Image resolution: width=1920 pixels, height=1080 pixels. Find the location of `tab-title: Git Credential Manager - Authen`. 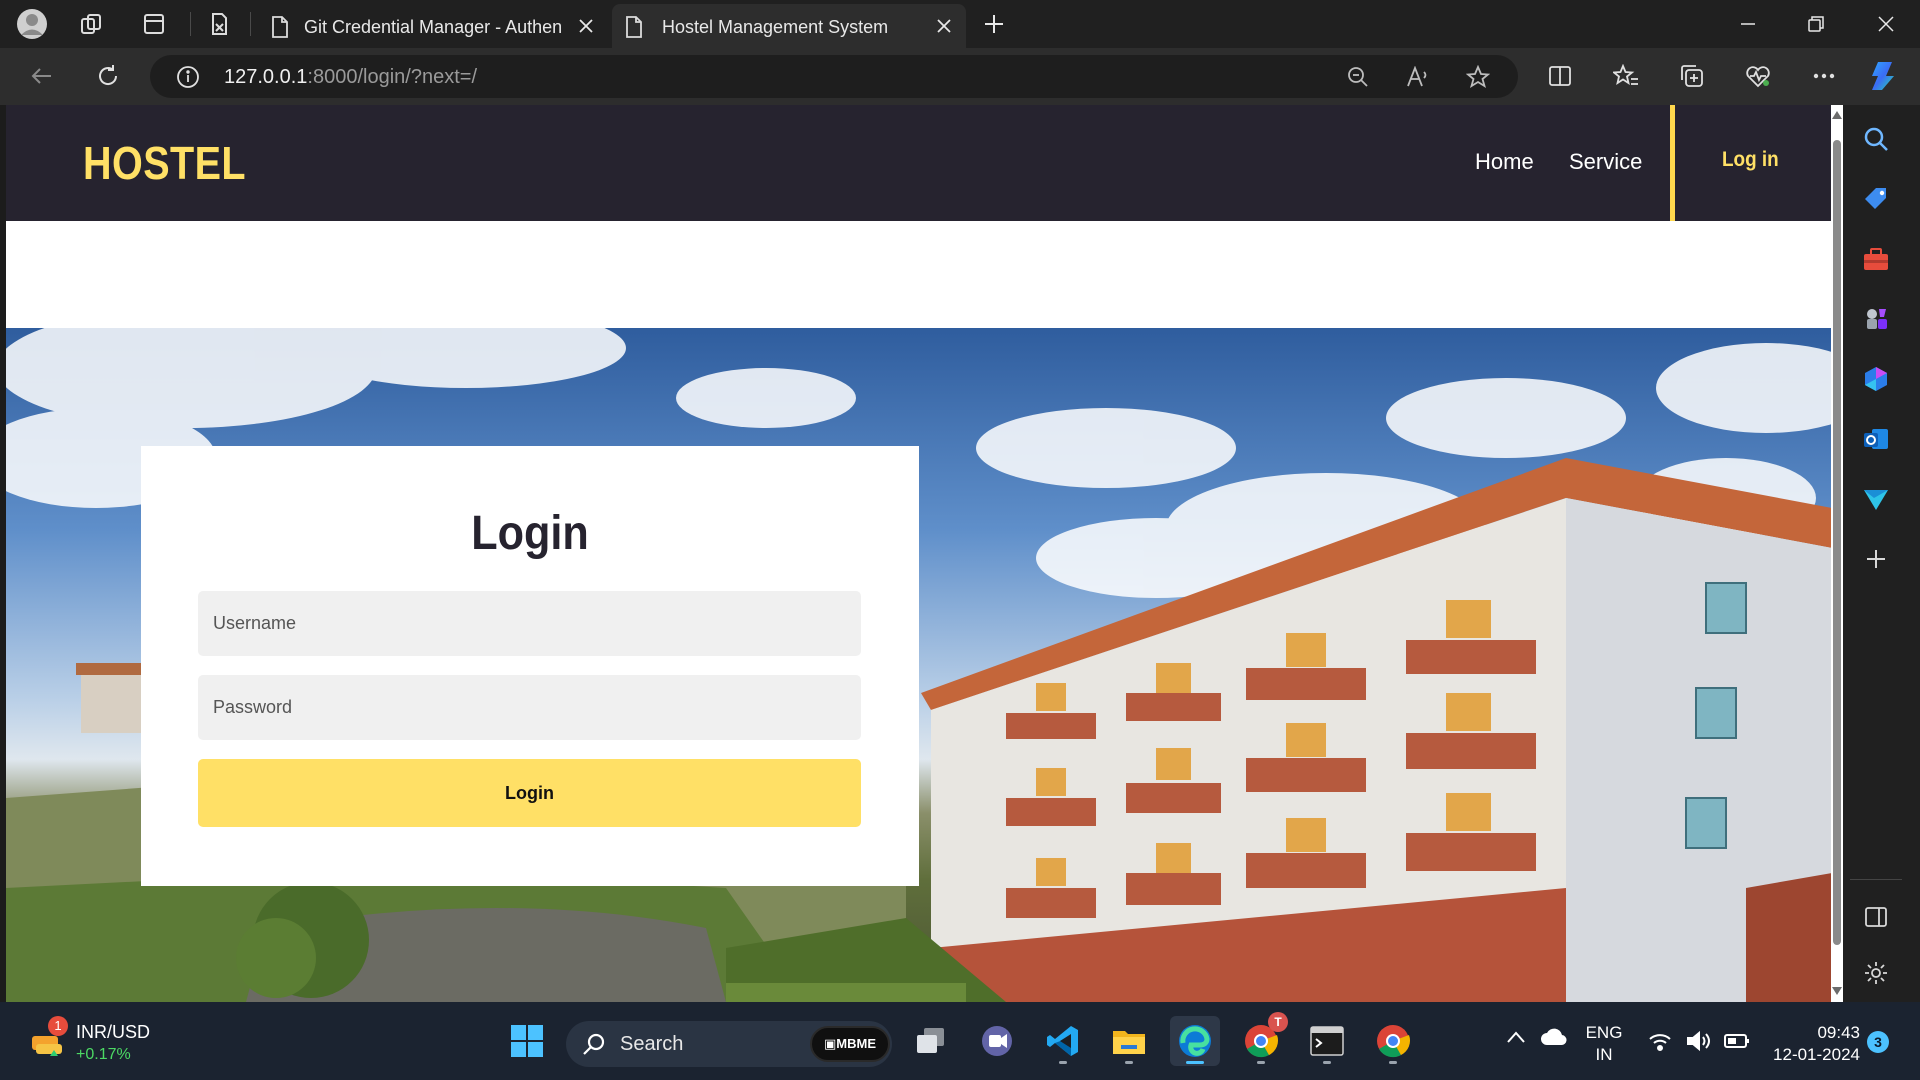

tab-title: Git Credential Manager - Authen is located at coordinates (433, 27).